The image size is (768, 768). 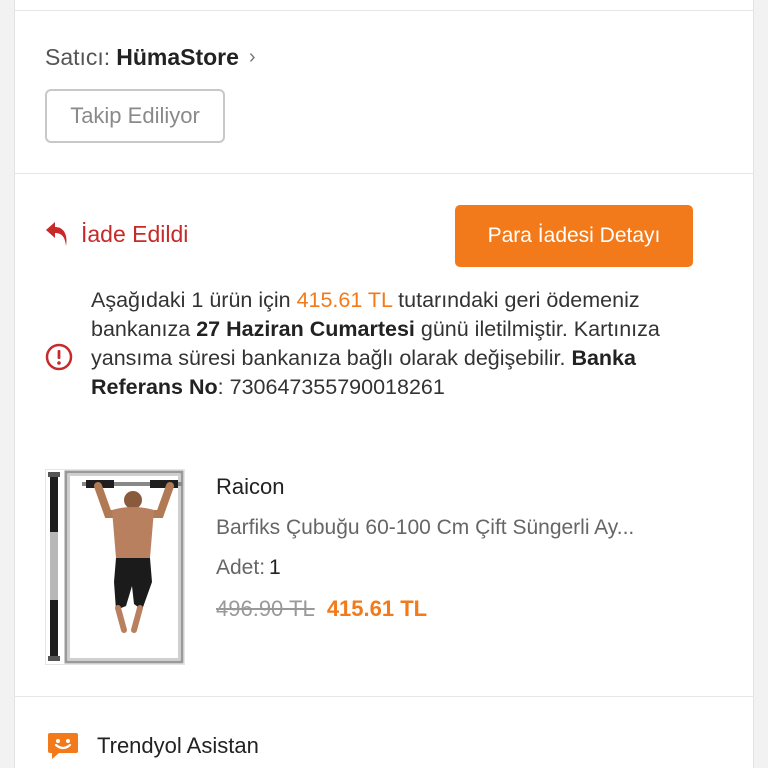 I want to click on old-price: 496.90 TL, so click(x=265, y=608).